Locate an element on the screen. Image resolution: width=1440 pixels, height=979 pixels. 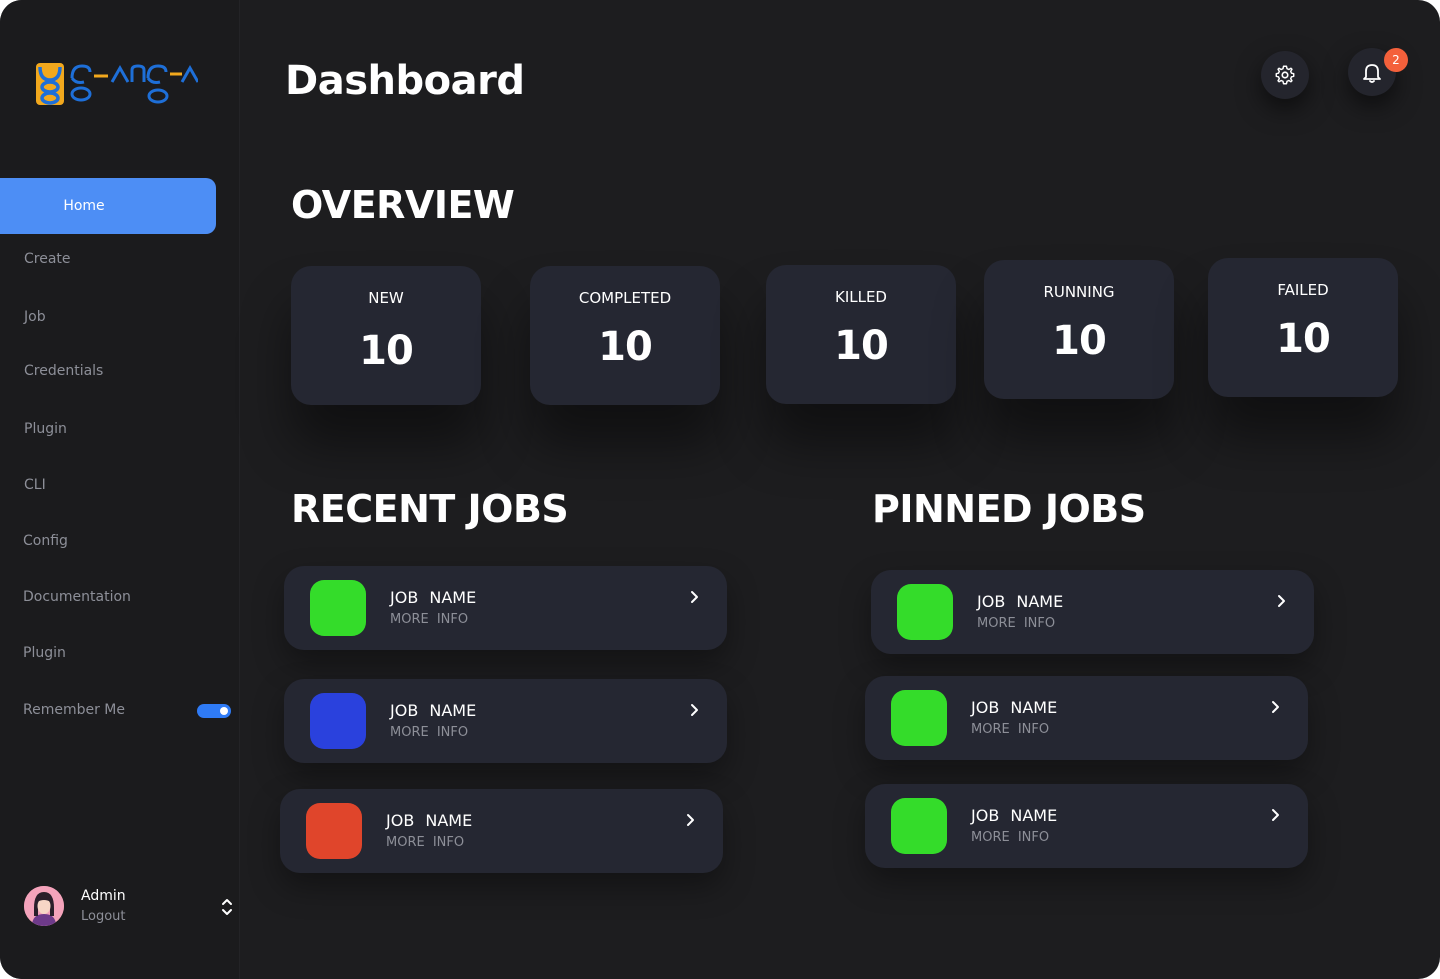
logout-link: Logout is located at coordinates (103, 916).